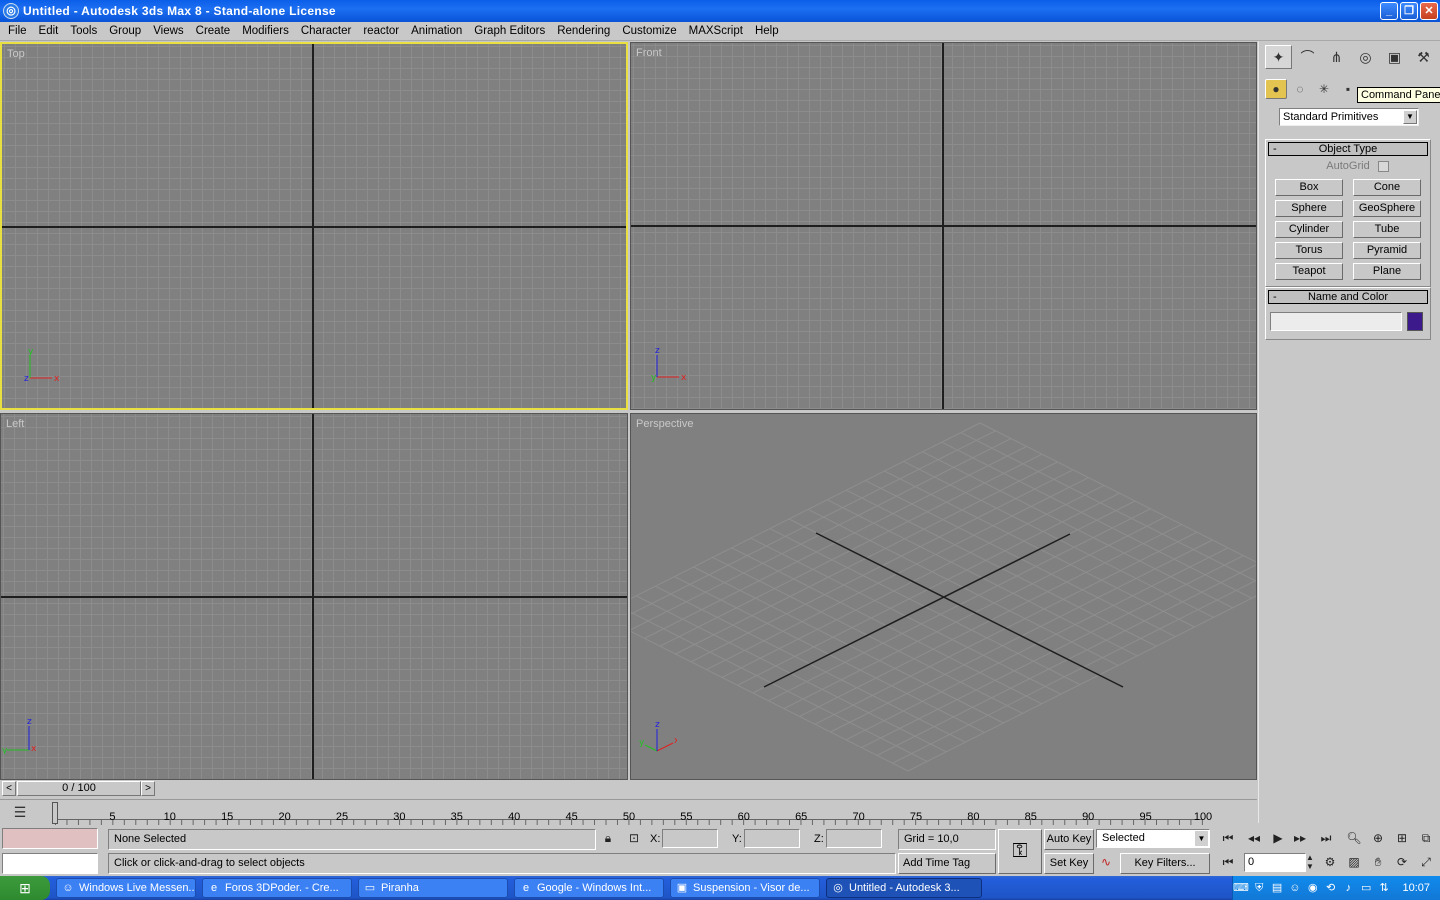 Image resolution: width=1440 pixels, height=900 pixels. Describe the element at coordinates (634, 838) in the screenshot. I see `absolute-mode-icon: ⊡` at that location.